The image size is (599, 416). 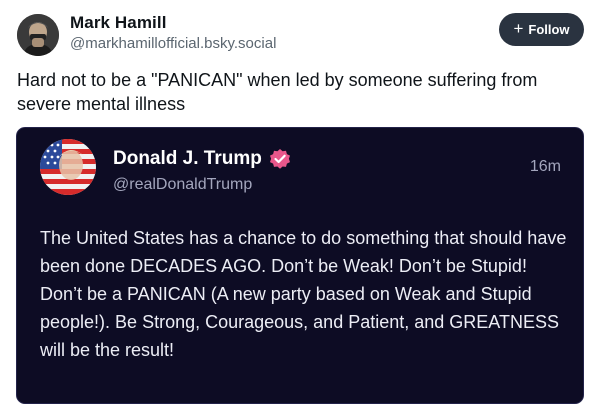 I want to click on follow-label: Follow, so click(x=549, y=29).